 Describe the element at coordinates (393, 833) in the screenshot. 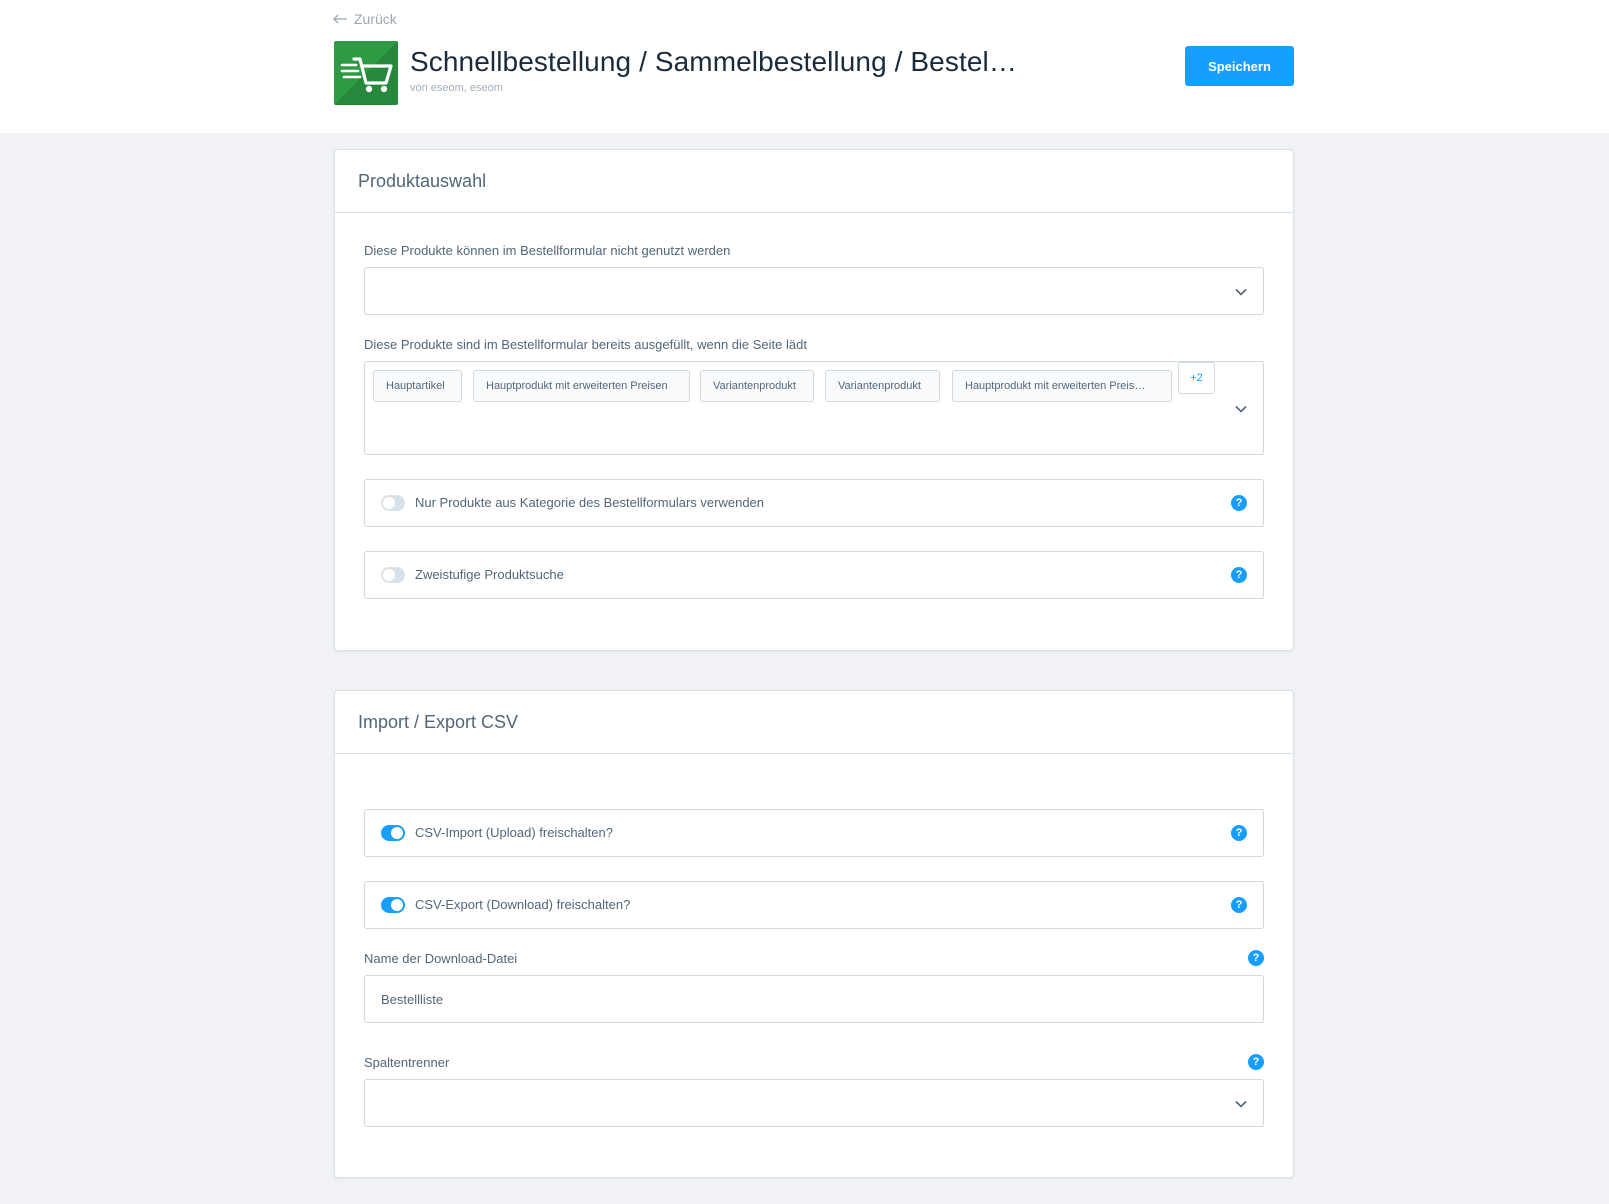

I see `csv-import-switch` at that location.